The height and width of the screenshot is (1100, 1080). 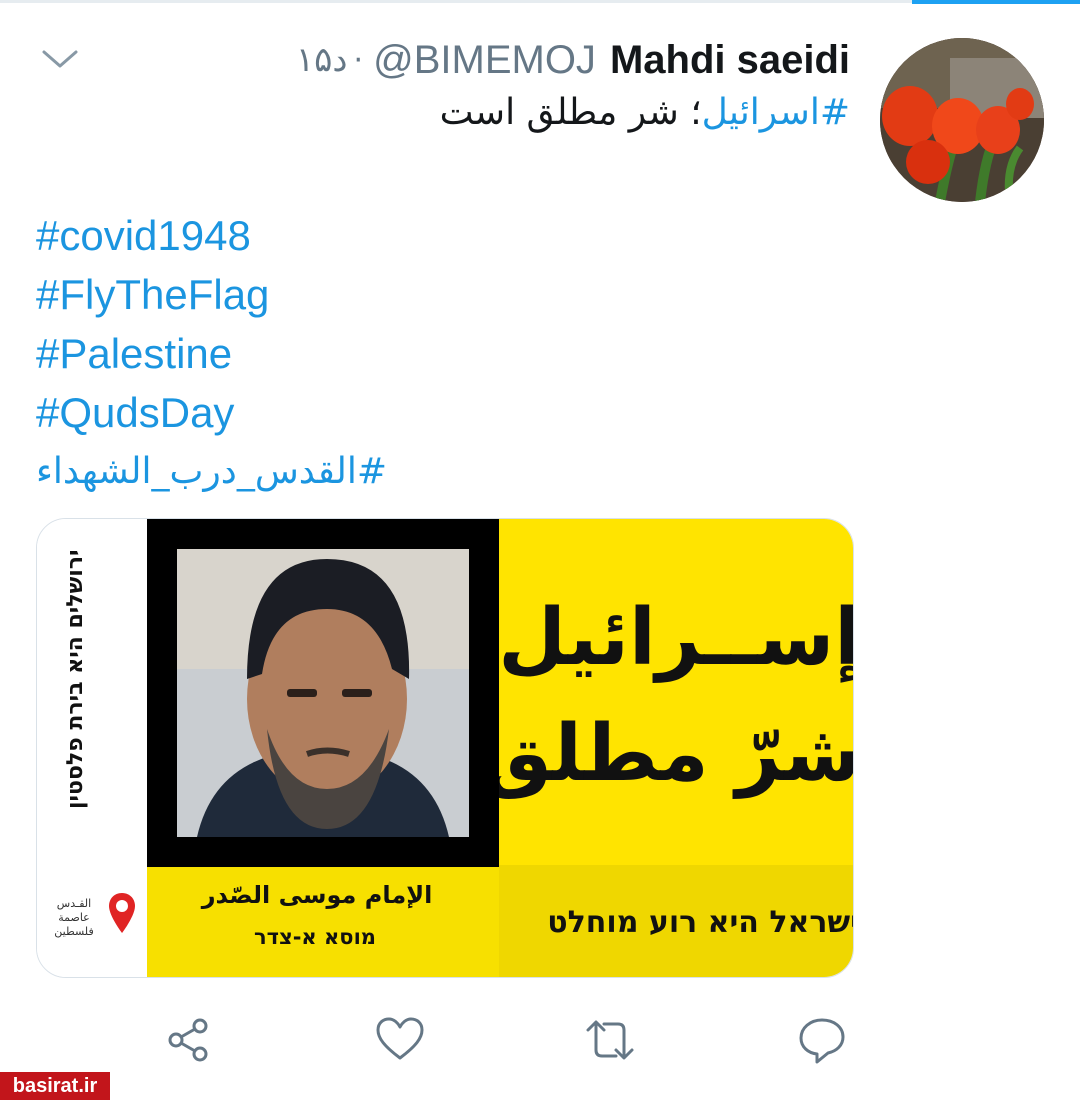 I want to click on retweet-icon, so click(x=610, y=1040).